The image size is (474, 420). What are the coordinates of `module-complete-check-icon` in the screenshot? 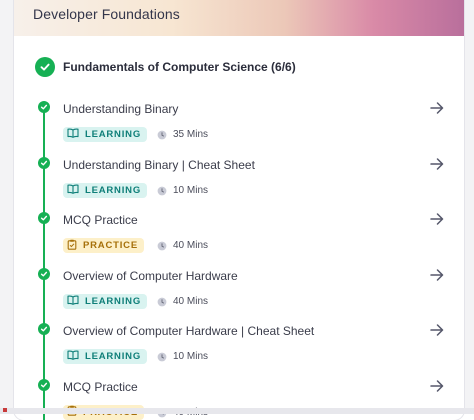 It's located at (45, 67).